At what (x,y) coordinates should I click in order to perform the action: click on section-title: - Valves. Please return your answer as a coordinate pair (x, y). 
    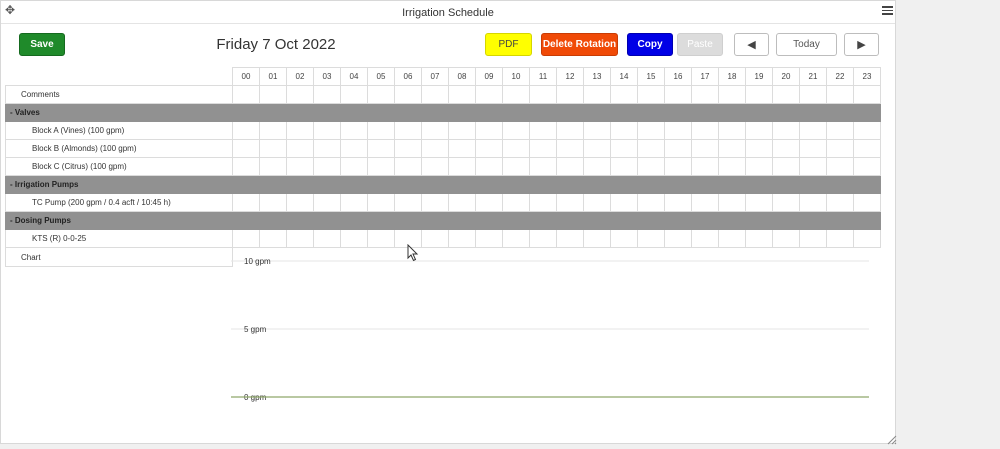
    Looking at the image, I should click on (443, 112).